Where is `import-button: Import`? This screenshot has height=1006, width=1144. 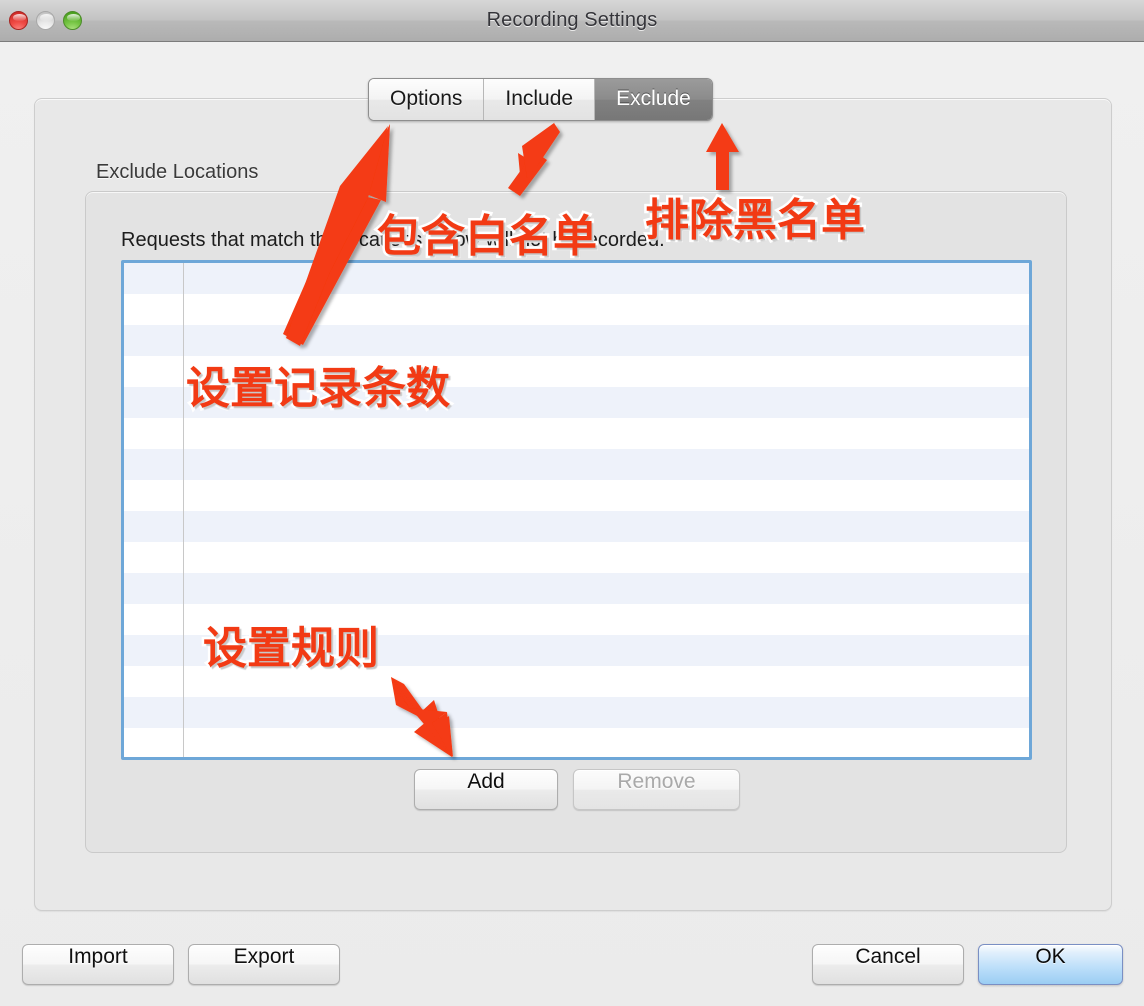 import-button: Import is located at coordinates (98, 964).